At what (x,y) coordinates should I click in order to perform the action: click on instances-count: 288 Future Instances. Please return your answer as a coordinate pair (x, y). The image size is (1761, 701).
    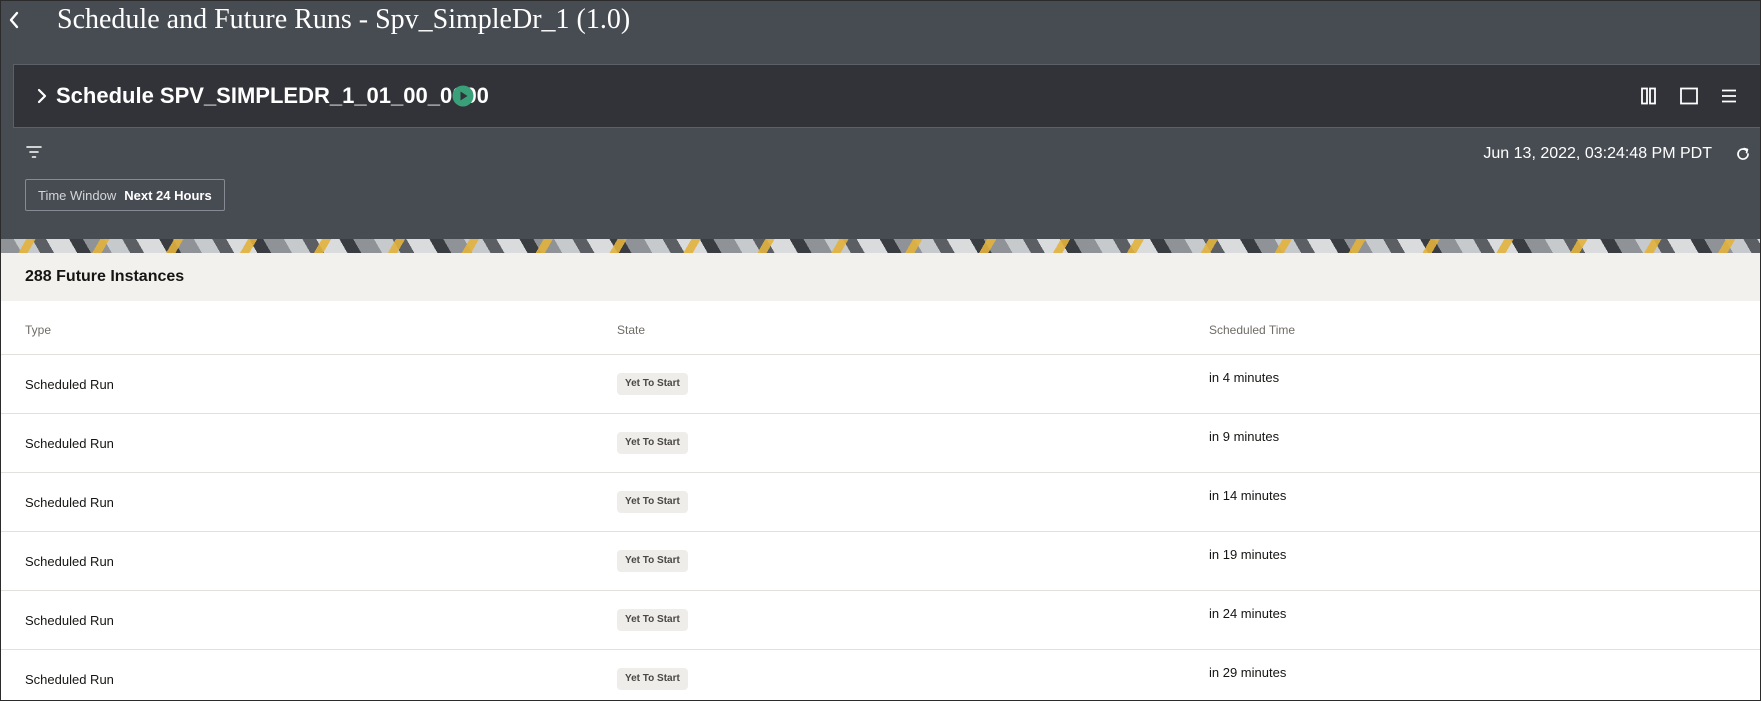
    Looking at the image, I should click on (105, 276).